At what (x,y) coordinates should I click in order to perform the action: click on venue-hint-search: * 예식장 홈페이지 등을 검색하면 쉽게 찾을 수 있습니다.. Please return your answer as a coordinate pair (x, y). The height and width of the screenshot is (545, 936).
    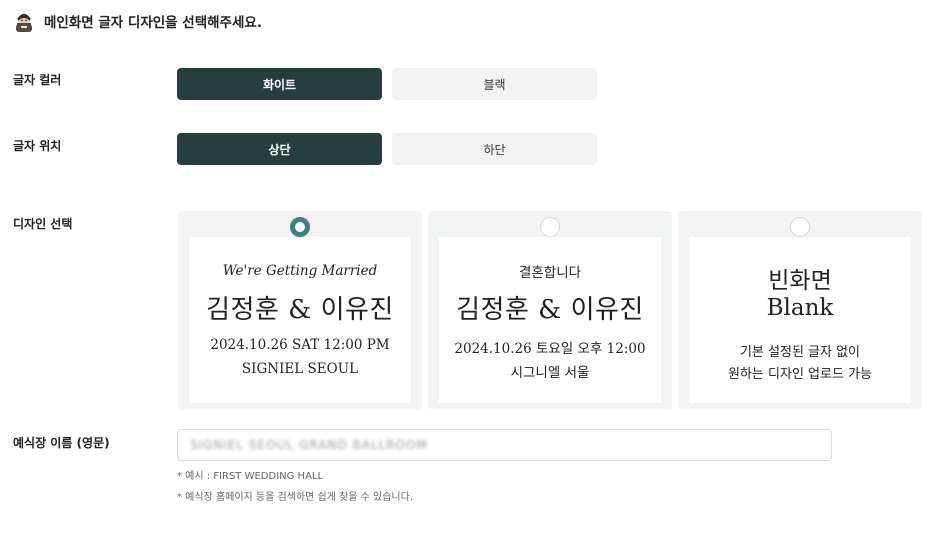
    Looking at the image, I should click on (295, 497).